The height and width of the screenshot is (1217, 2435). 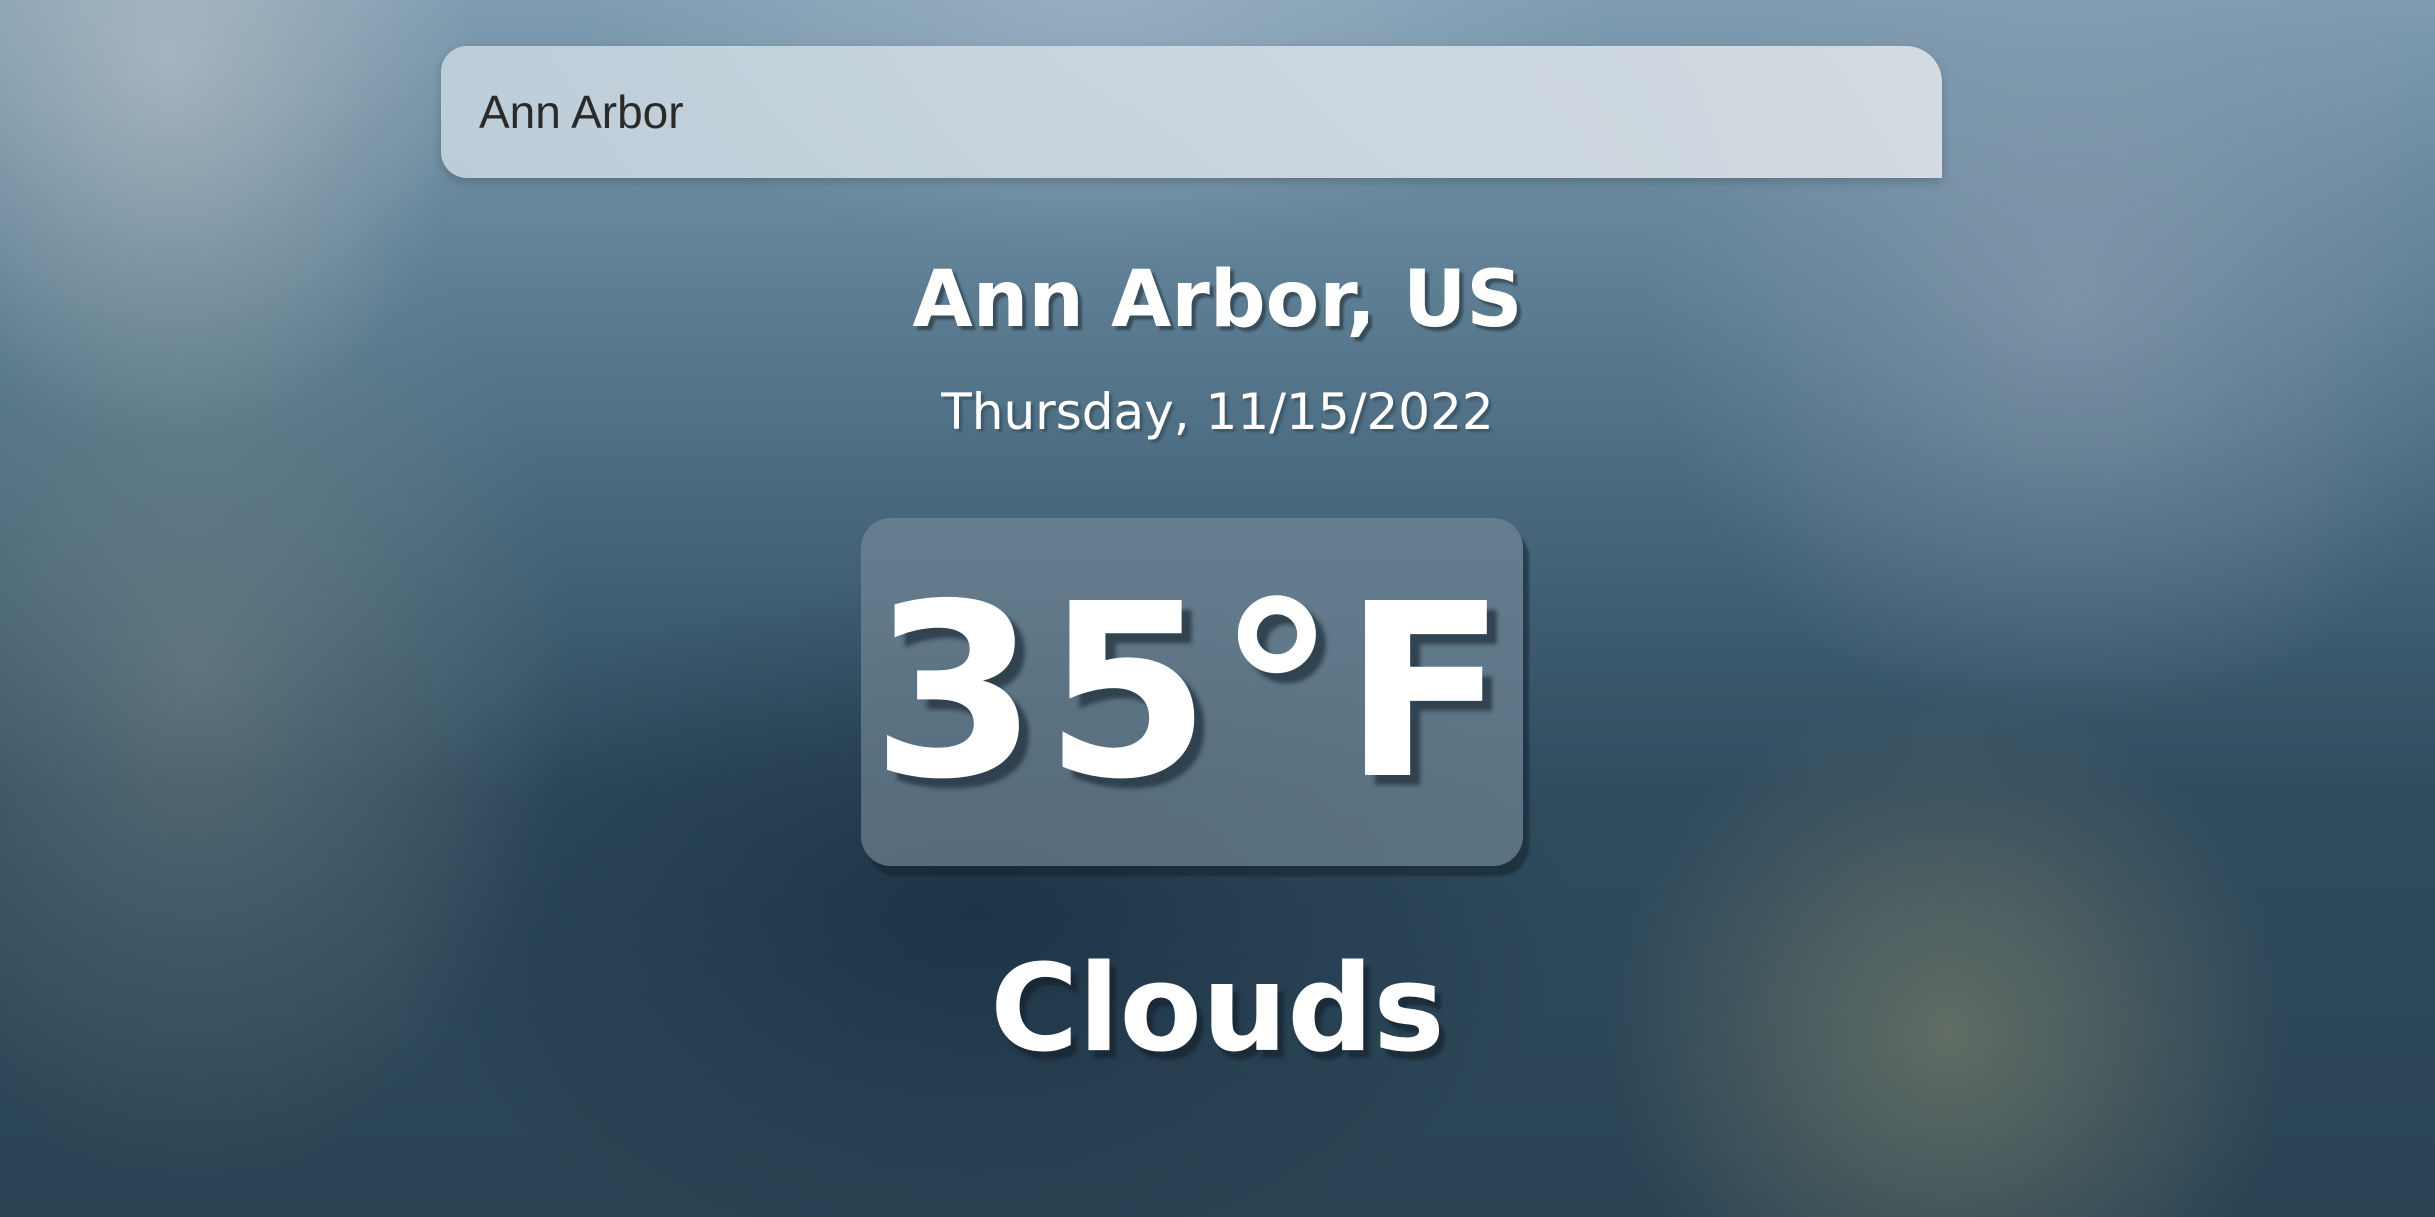 I want to click on search-bar, so click(x=1191, y=112).